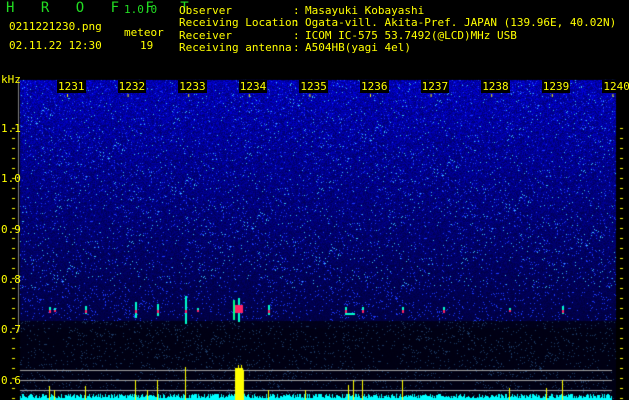 The image size is (629, 400). I want to click on y-tick-label: 0.8, so click(11, 279).